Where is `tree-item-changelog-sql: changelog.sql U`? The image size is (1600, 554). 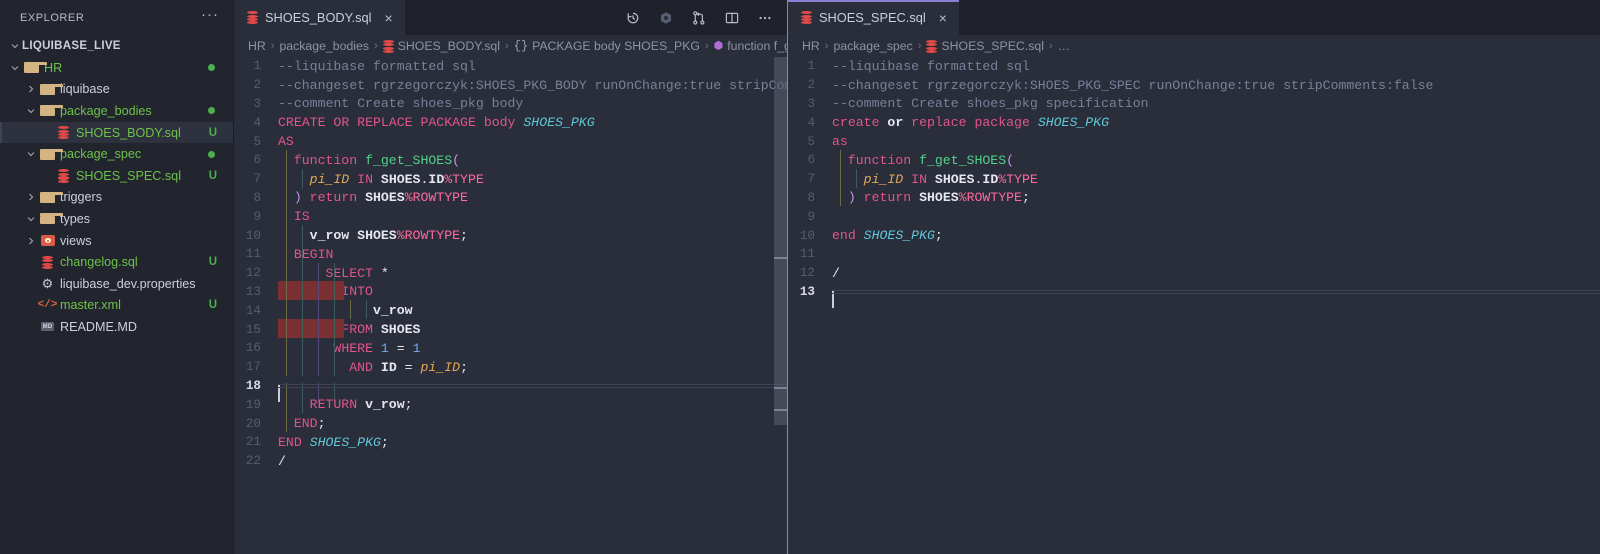
tree-item-changelog-sql: changelog.sql U is located at coordinates (116, 262).